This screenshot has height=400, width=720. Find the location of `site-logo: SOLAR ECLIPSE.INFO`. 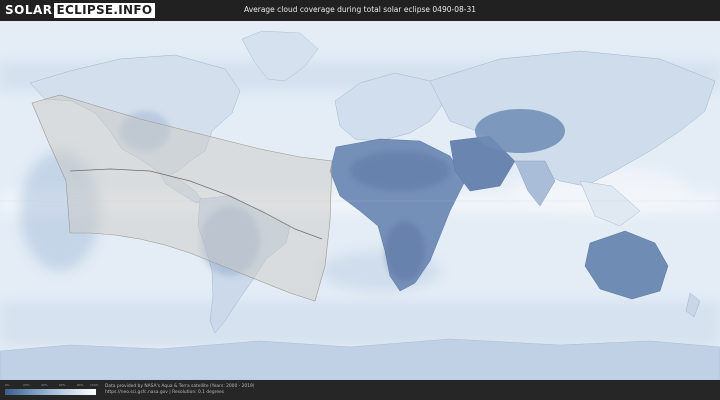

site-logo: SOLAR ECLIPSE.INFO is located at coordinates (80, 10).